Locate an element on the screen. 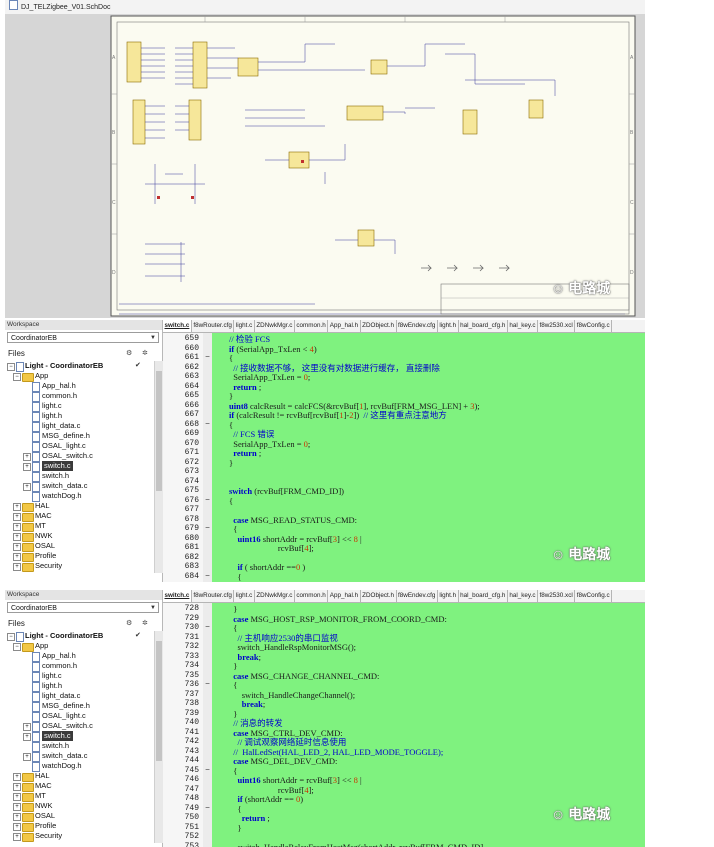  schematic-title-bar: DJ_TELZigbee_V01.SchDoc is located at coordinates (325, 7).